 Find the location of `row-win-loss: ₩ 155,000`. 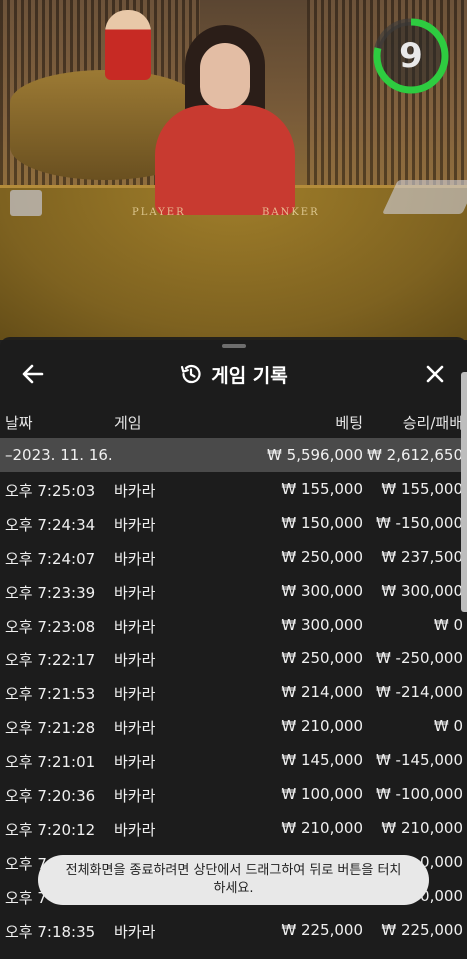

row-win-loss: ₩ 155,000 is located at coordinates (422, 489).